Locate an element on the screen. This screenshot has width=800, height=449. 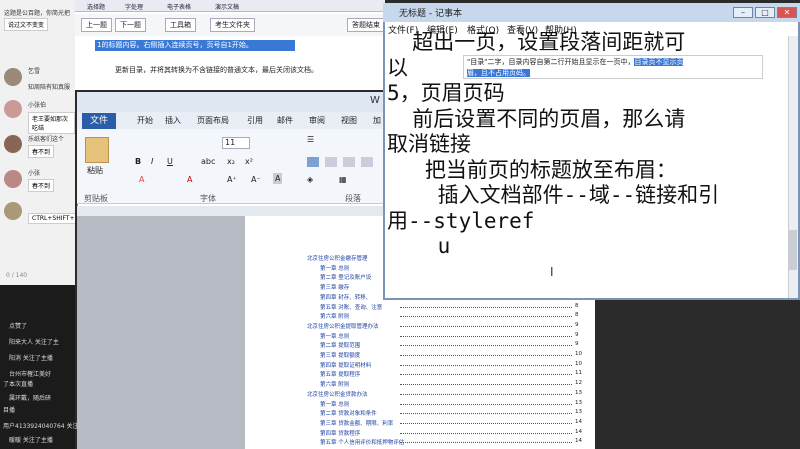
chat-message: 老王要如那次吃结 is located at coordinates (51, 123).